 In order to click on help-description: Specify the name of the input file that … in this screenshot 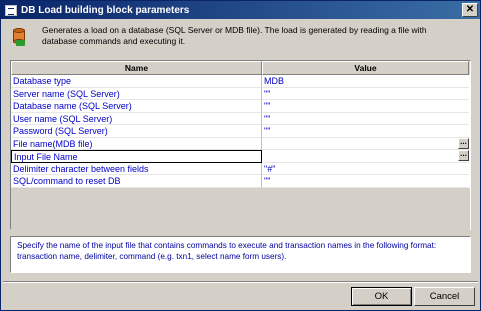, I will do `click(240, 254)`.